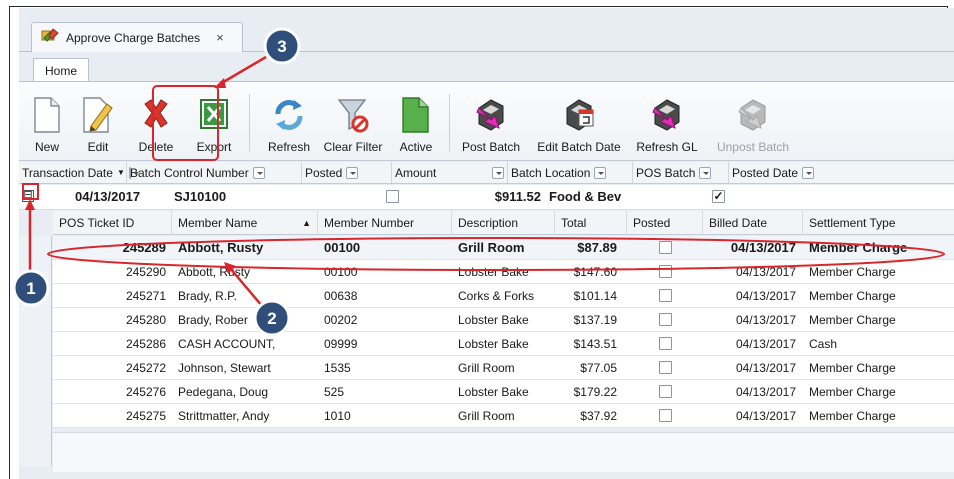 The image size is (954, 479). I want to click on unpost-batch-button: Unpost Batch, so click(753, 122).